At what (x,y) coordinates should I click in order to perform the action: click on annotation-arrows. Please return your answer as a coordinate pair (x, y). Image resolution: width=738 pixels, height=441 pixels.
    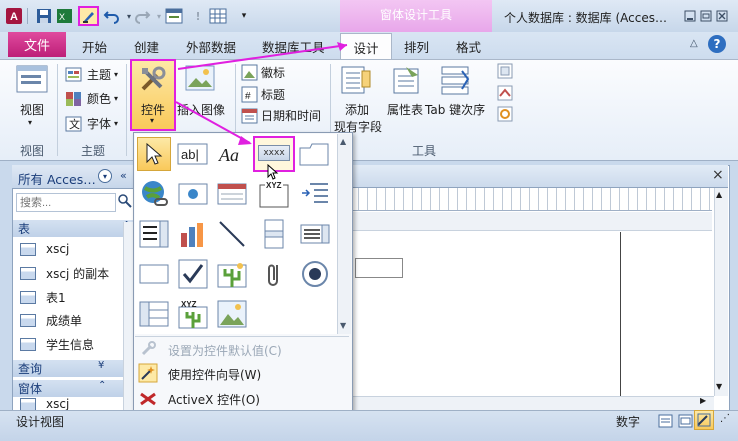
    Looking at the image, I should click on (261, 93).